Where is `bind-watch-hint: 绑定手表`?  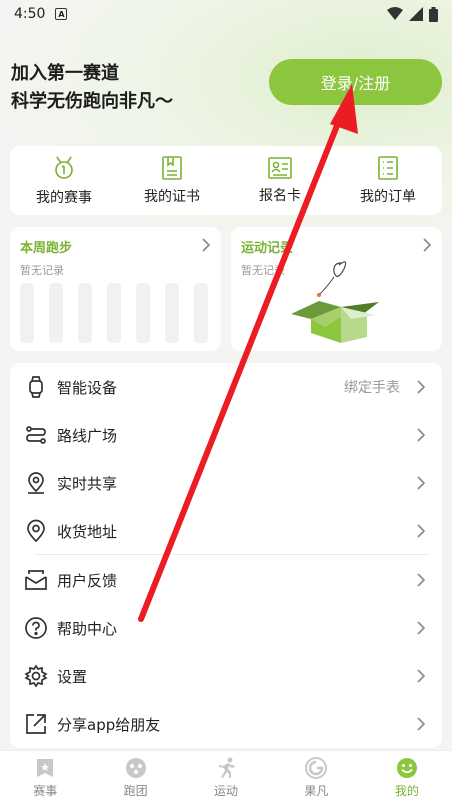
bind-watch-hint: 绑定手表 is located at coordinates (372, 388).